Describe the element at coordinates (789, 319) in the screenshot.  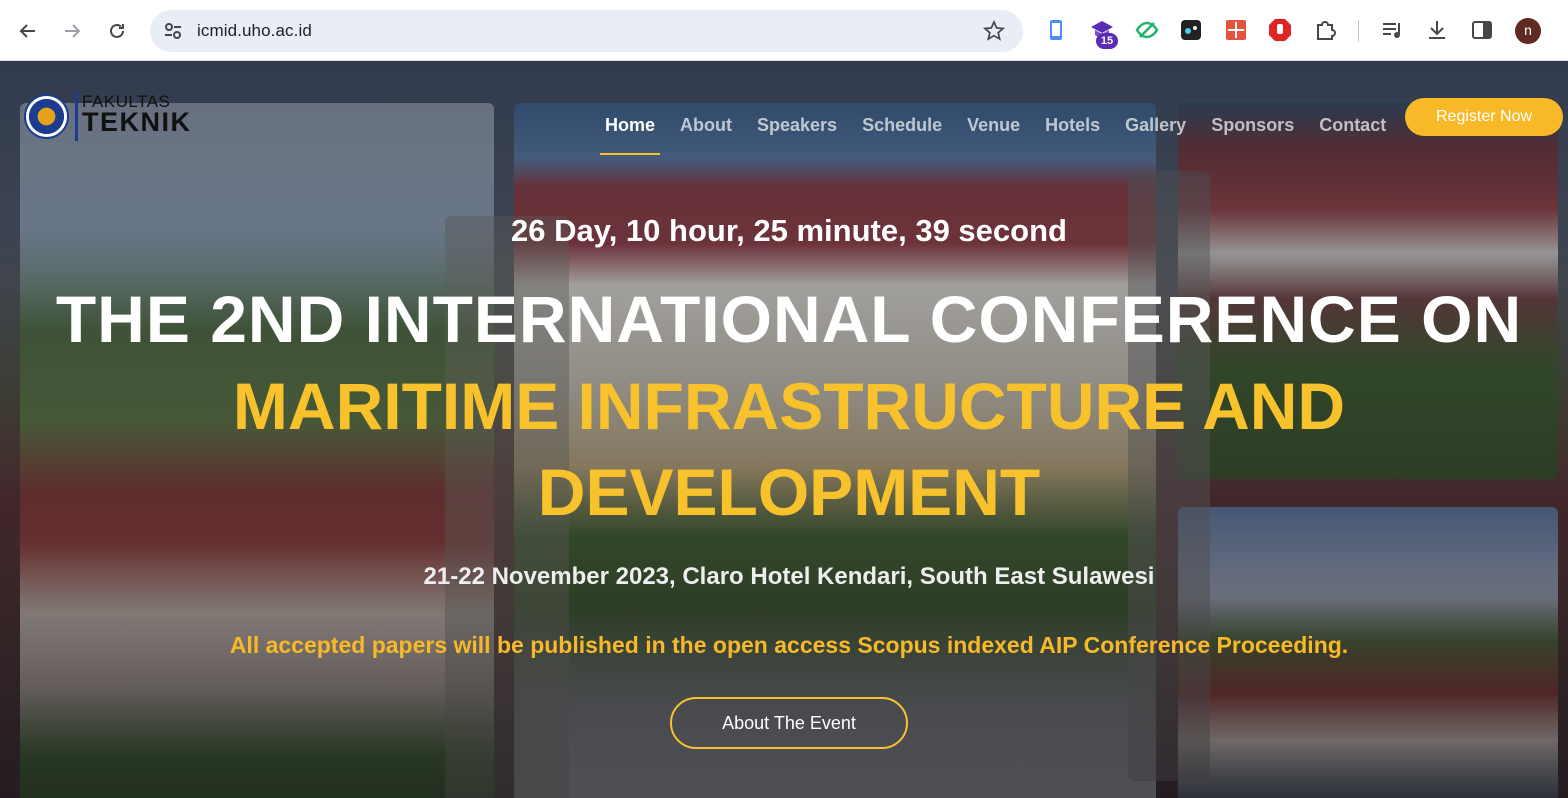
I see `hero-title-line1: THE 2ND INTERNATIONAL CONFERENCE ON` at that location.